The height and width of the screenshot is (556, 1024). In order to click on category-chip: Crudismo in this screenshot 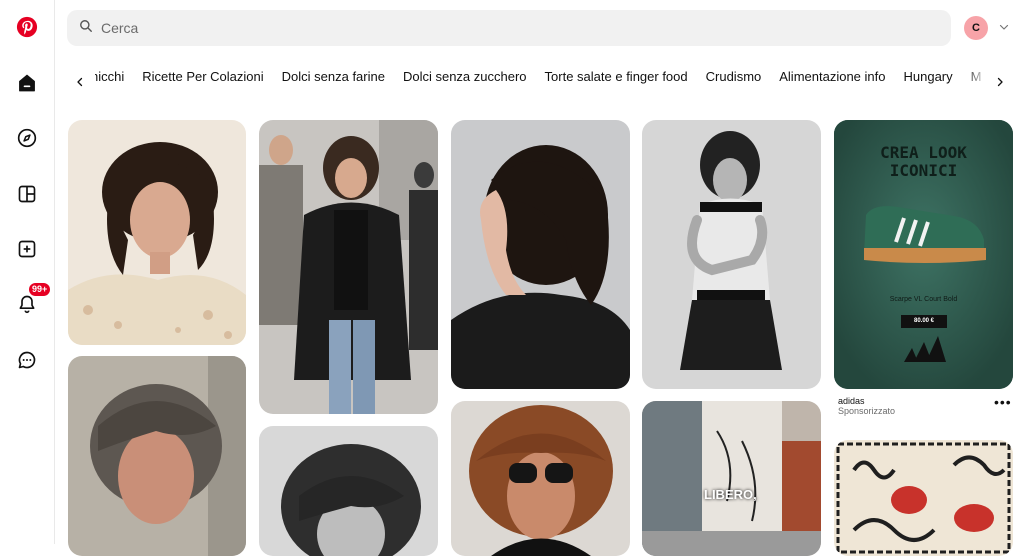, I will do `click(734, 77)`.